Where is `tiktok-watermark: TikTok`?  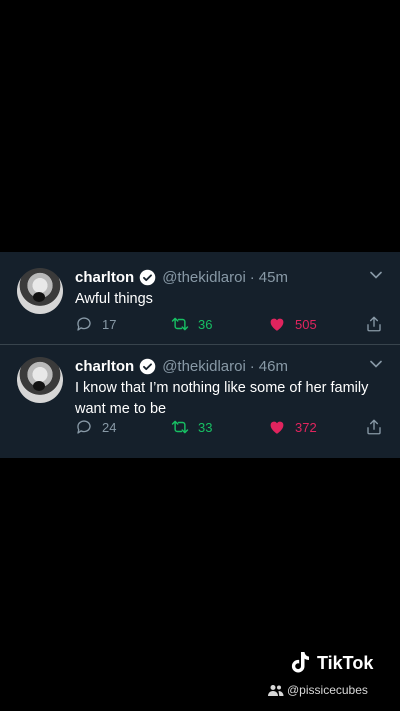 tiktok-watermark: TikTok is located at coordinates (330, 663).